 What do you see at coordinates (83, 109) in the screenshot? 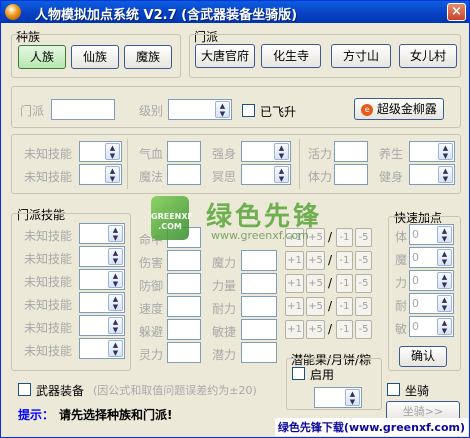
I see `menpai-field` at bounding box center [83, 109].